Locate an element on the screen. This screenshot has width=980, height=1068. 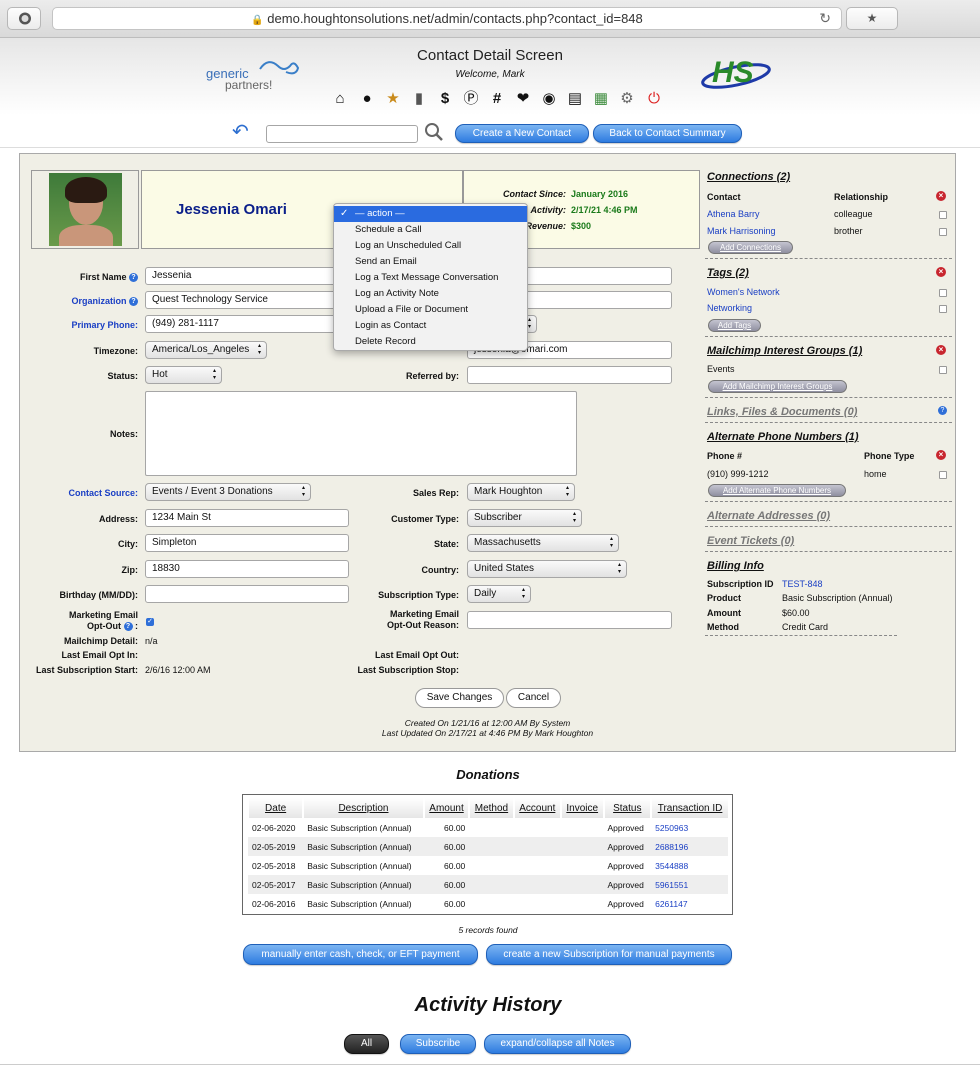
menu-item-log-text: Log a Text Message Conversation is located at coordinates (430, 278).